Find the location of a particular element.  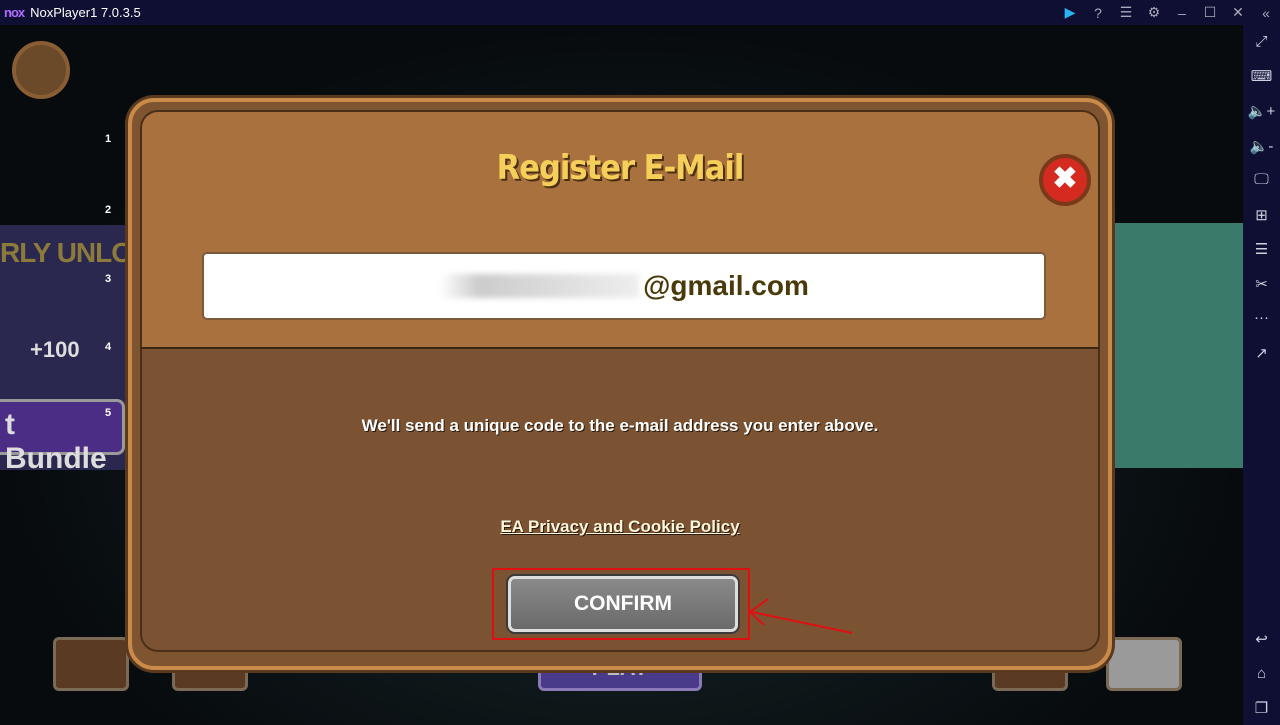

redacted-text is located at coordinates (539, 286).